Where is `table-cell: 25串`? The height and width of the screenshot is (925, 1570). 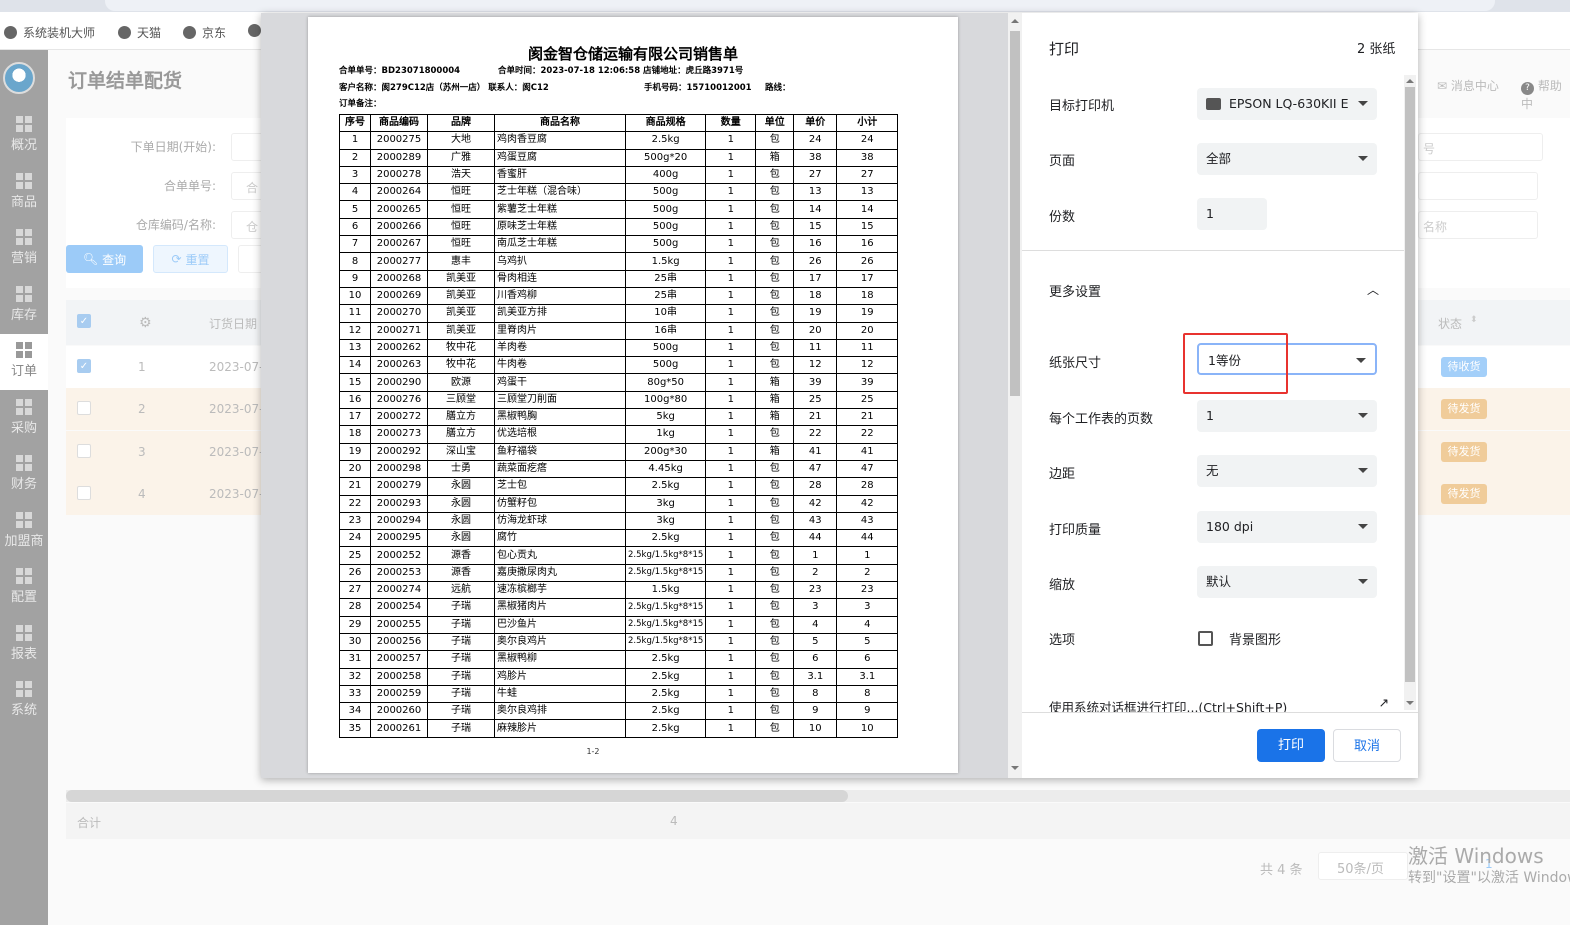 table-cell: 25串 is located at coordinates (665, 278).